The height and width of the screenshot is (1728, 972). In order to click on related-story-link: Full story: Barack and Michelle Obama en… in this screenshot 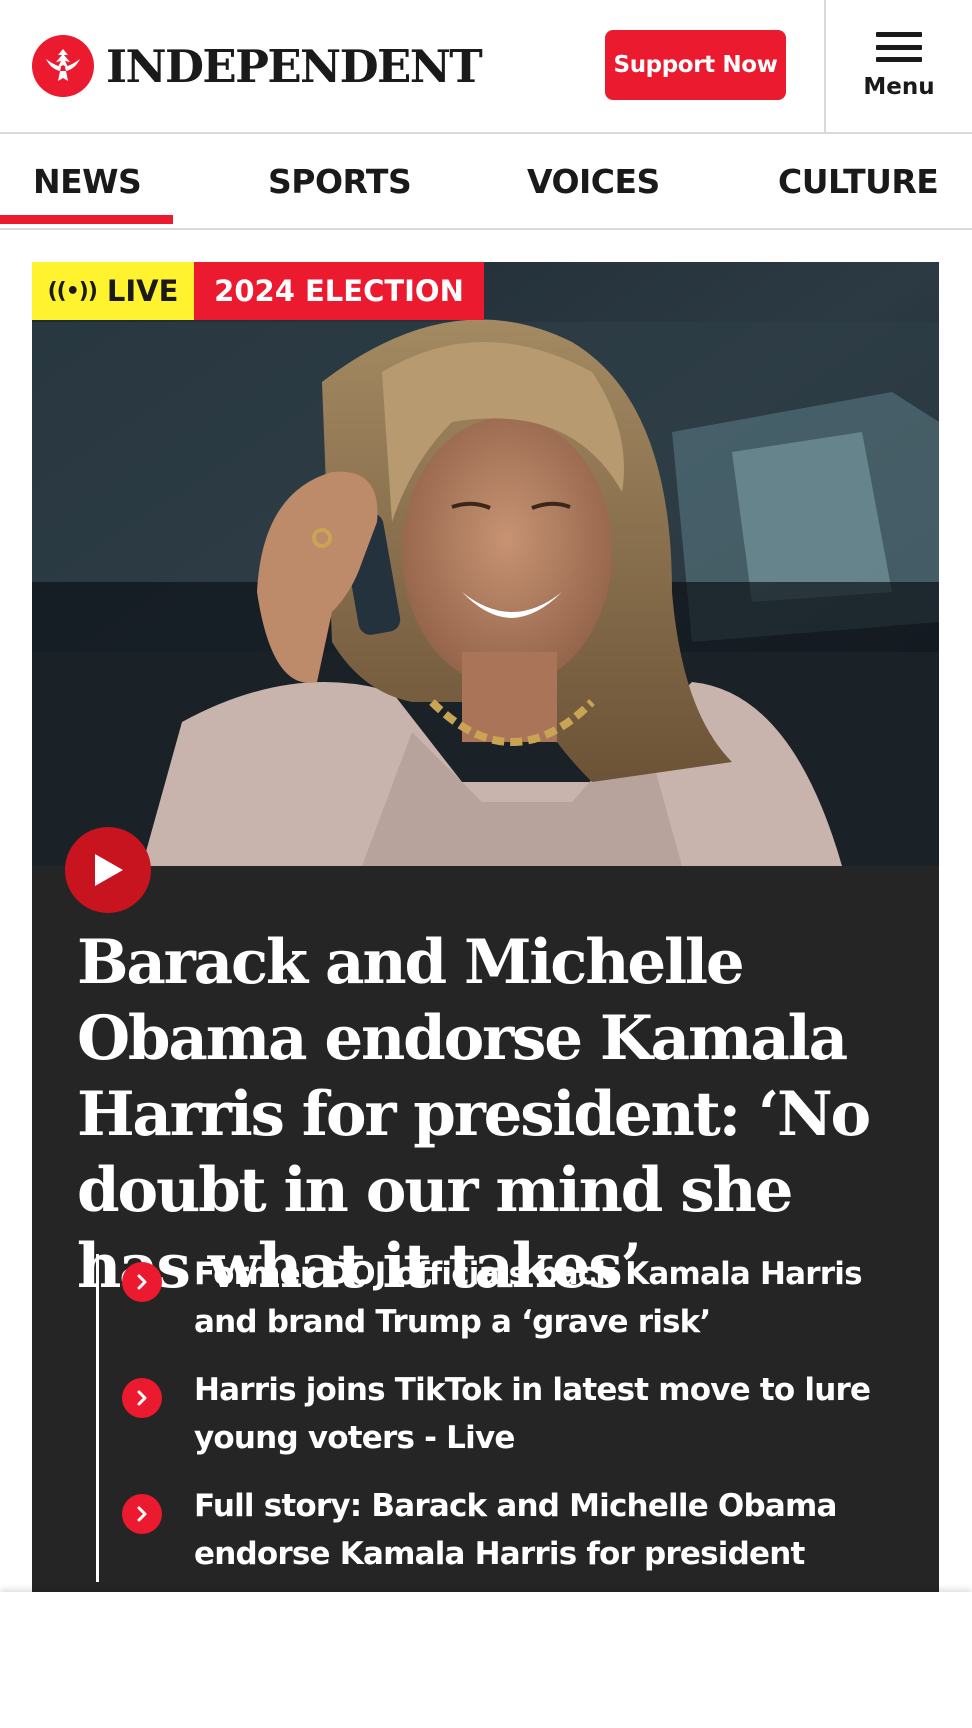, I will do `click(544, 1530)`.